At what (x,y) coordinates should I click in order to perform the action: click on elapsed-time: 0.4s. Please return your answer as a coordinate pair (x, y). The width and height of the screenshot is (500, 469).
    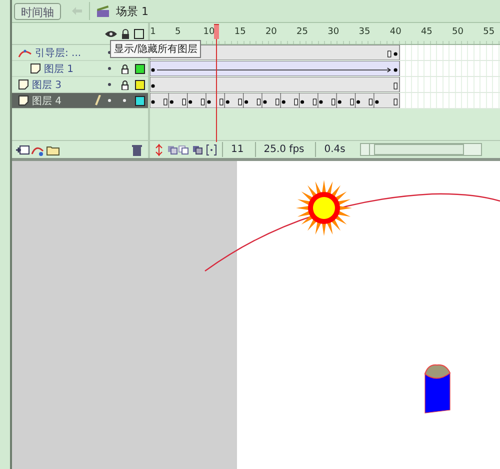
    Looking at the image, I should click on (334, 149).